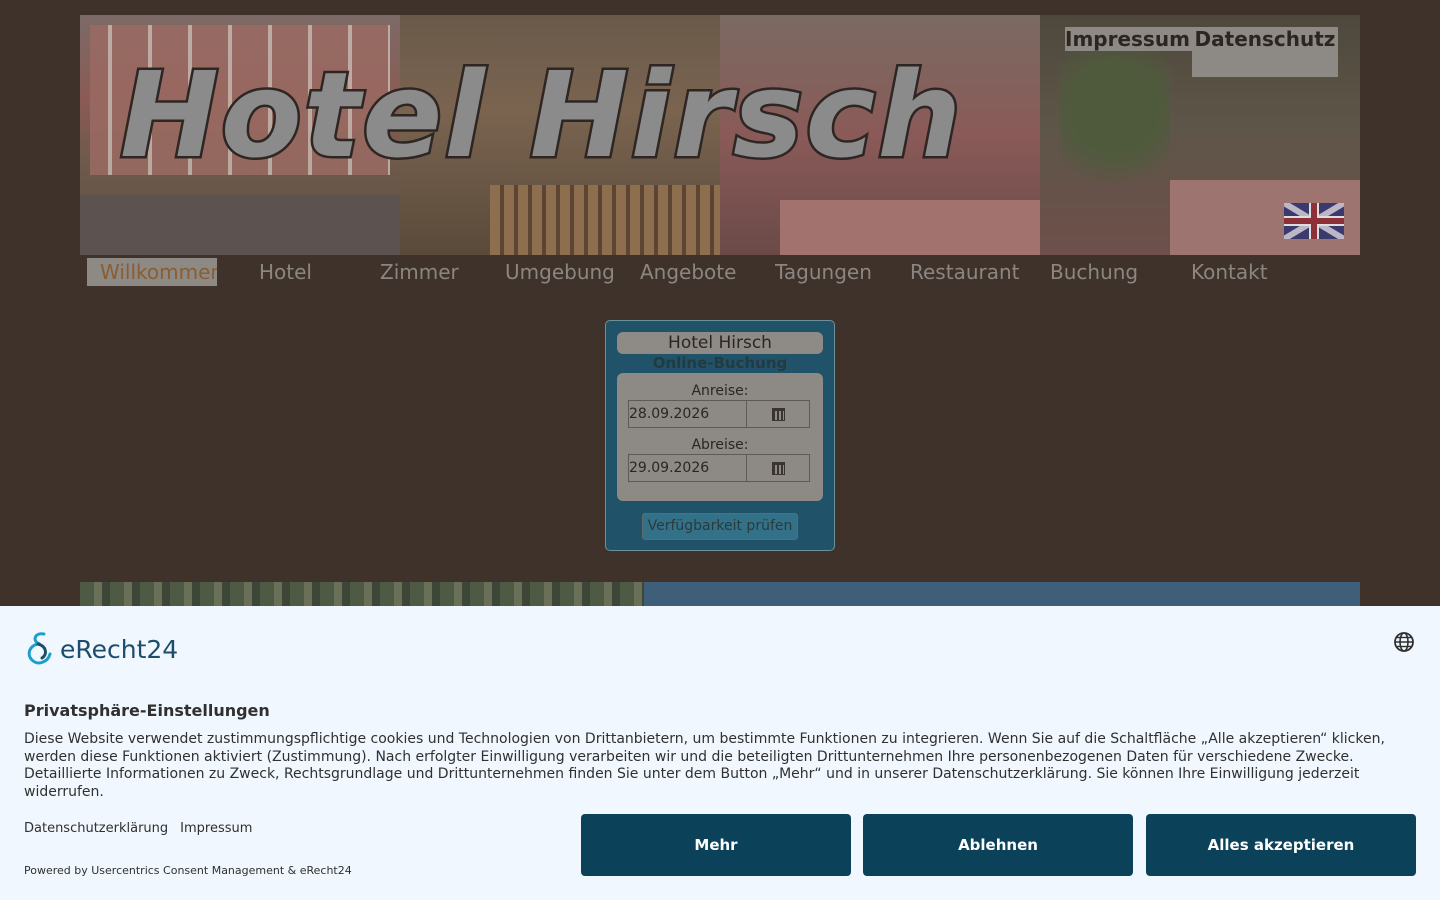  What do you see at coordinates (39, 648) in the screenshot?
I see `erecht24-logo-icon` at bounding box center [39, 648].